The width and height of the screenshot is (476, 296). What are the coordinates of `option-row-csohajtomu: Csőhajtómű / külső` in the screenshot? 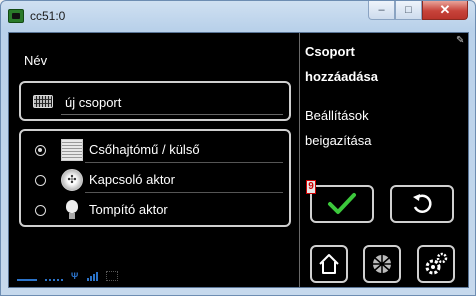 It's located at (155, 150).